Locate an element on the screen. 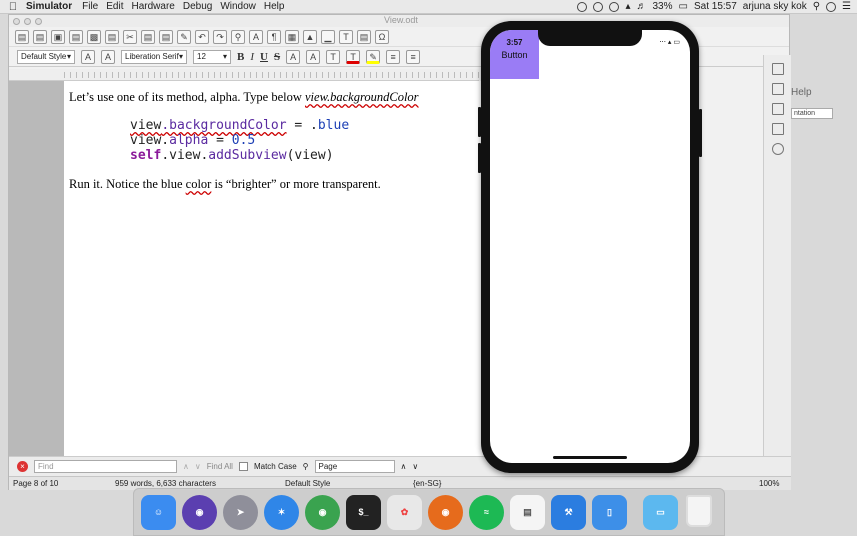  launchpad-icon: ➤ is located at coordinates (240, 512).